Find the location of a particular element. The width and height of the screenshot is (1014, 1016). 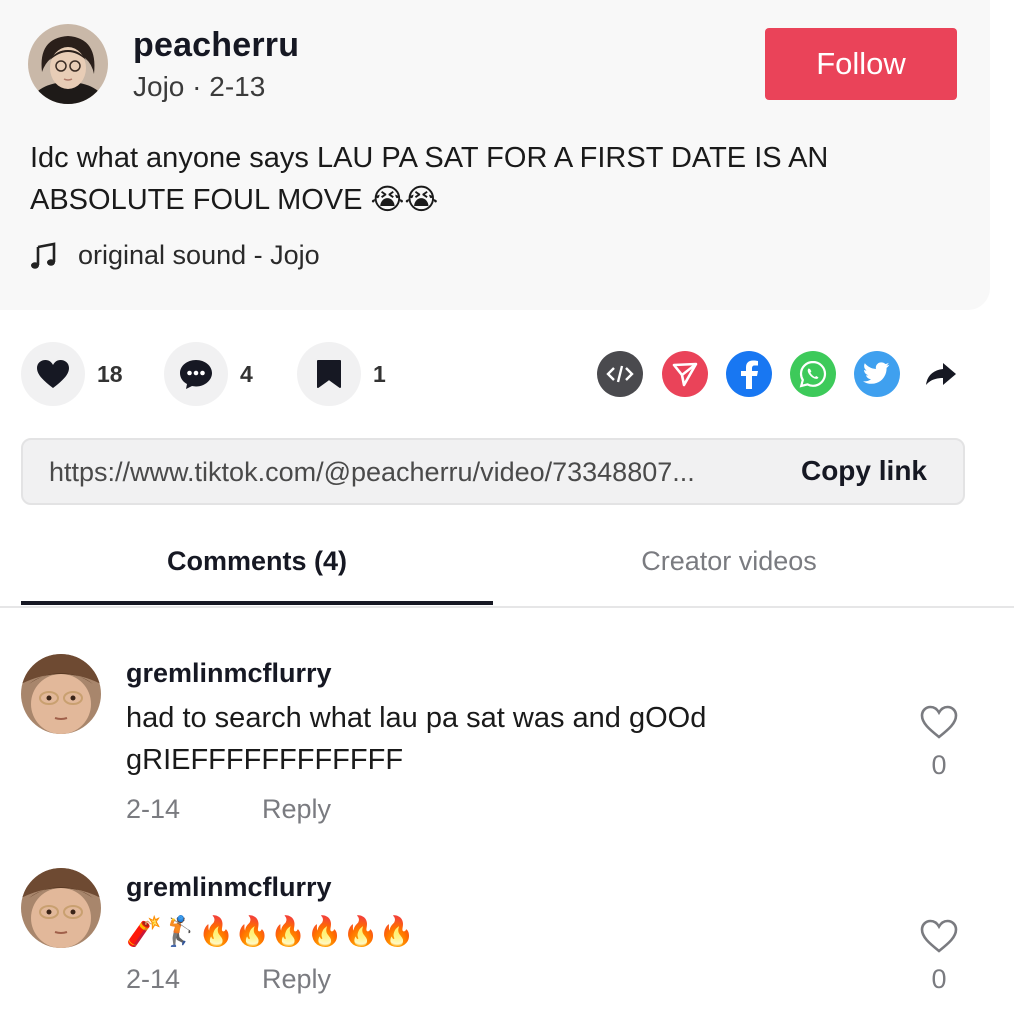

like-button is located at coordinates (53, 374).